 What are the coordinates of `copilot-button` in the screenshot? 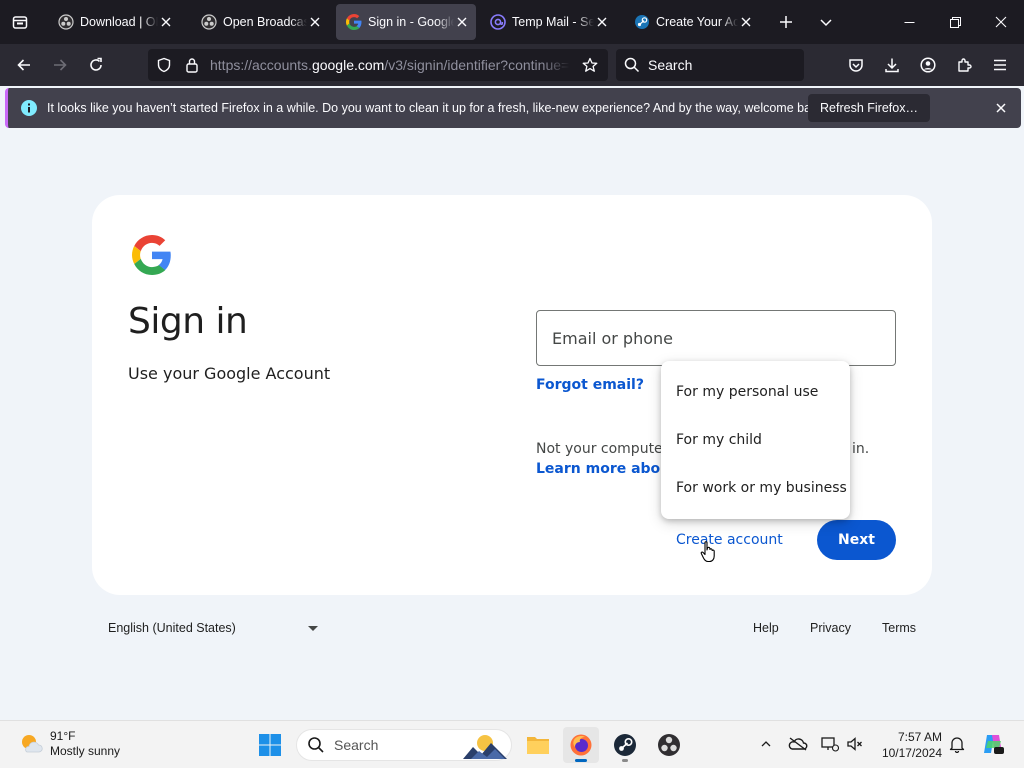 It's located at (993, 744).